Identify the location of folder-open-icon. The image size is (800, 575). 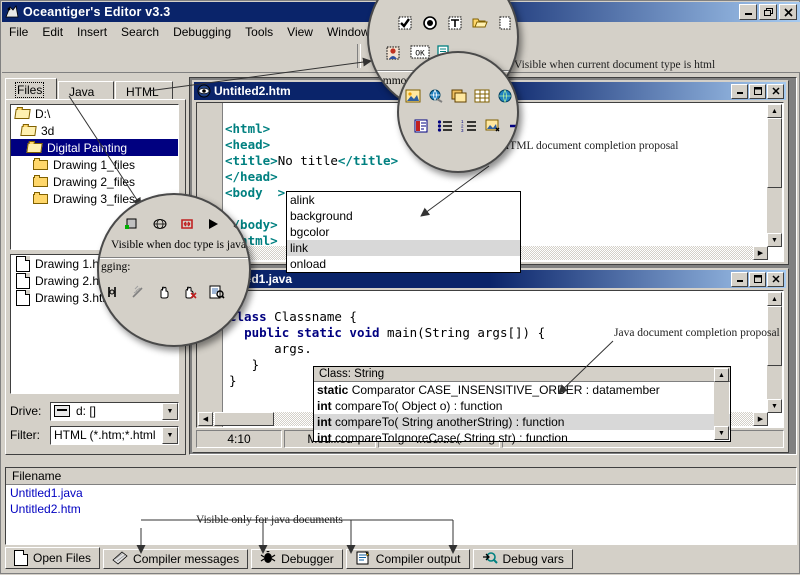
(34, 147).